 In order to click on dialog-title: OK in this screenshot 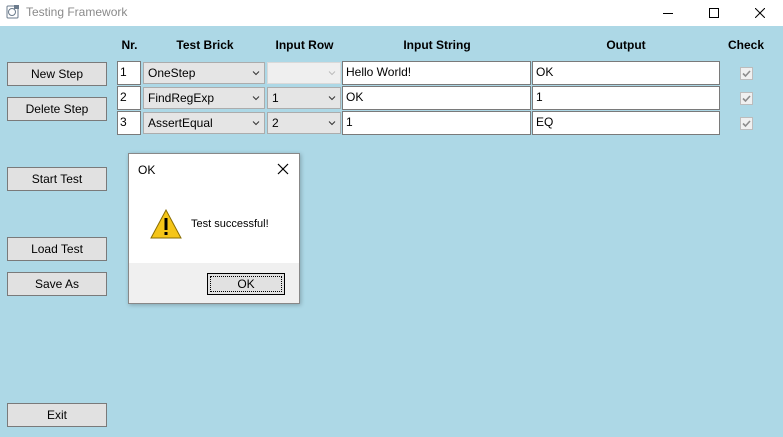, I will do `click(147, 170)`.